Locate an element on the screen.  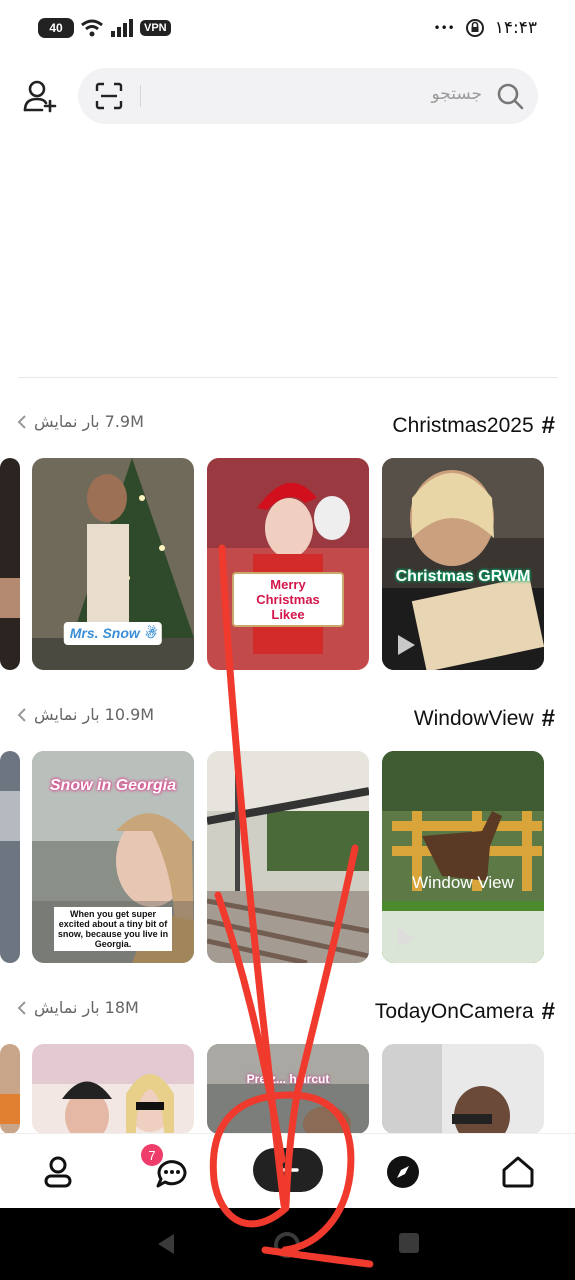
hashtag-name: TodayOnCamera is located at coordinates (454, 1011).